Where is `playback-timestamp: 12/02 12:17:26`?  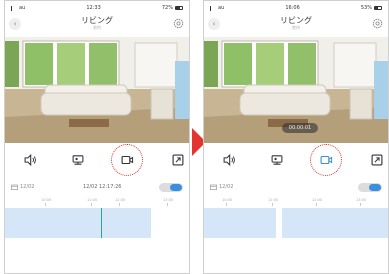 playback-timestamp: 12/02 12:17:26 is located at coordinates (102, 187).